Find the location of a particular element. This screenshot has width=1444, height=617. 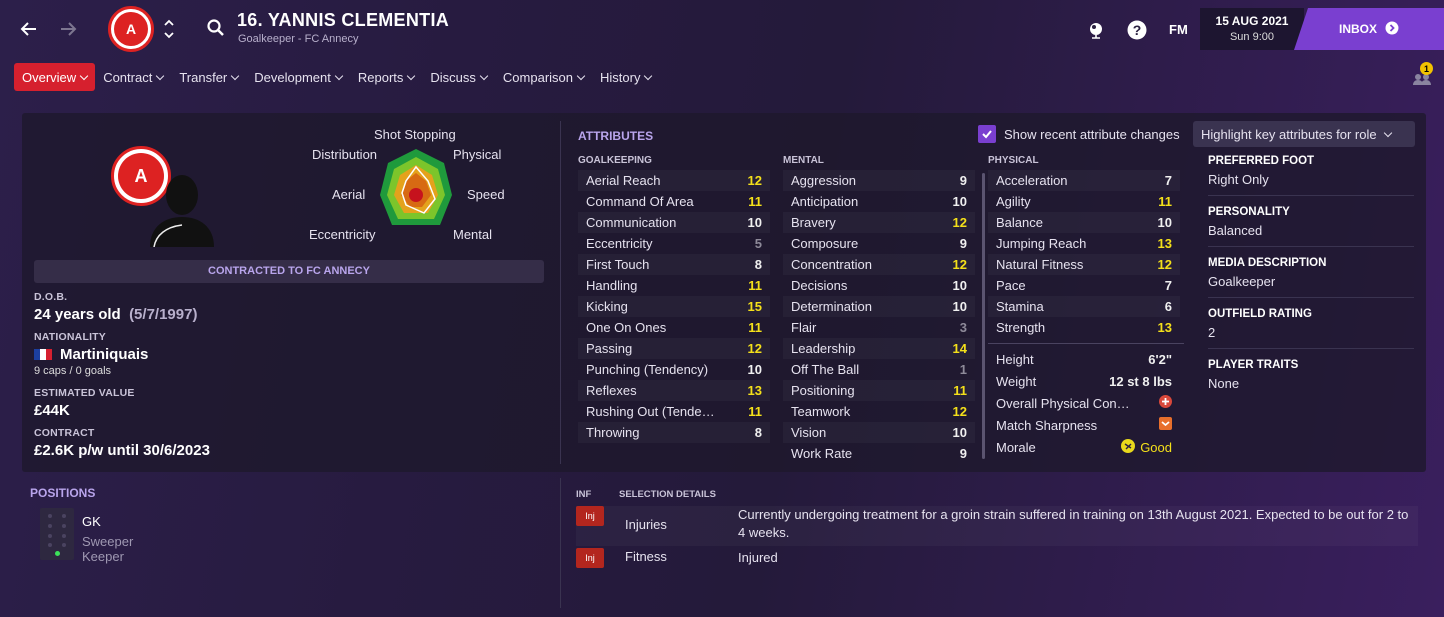

attribute-row: Reflexes 13 is located at coordinates (674, 390).